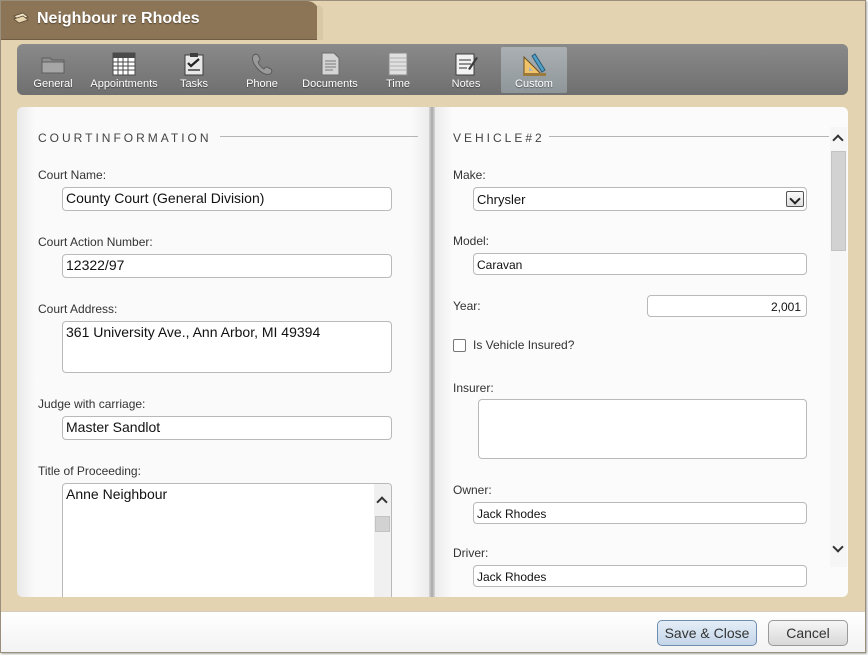 The height and width of the screenshot is (655, 868). Describe the element at coordinates (459, 345) in the screenshot. I see `insured-checkbox` at that location.